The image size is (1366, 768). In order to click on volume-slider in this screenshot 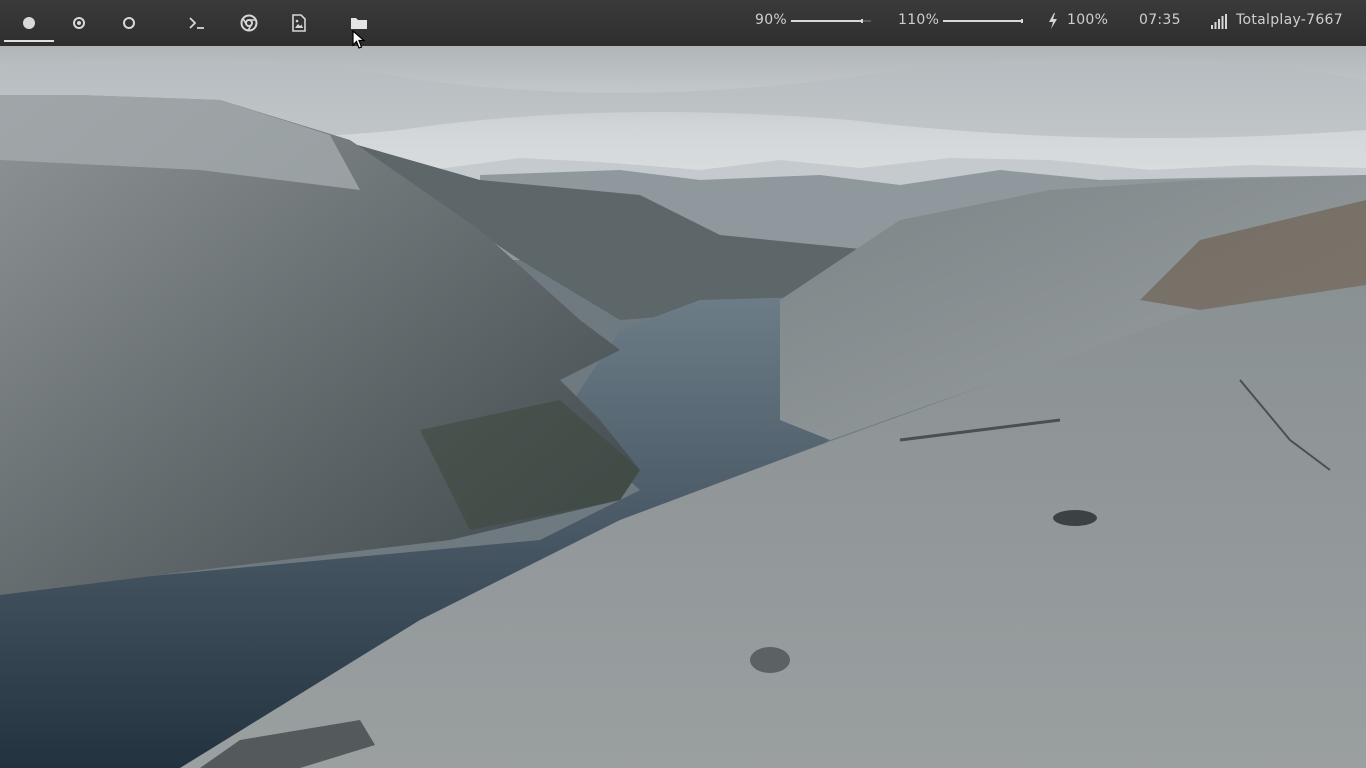, I will do `click(983, 21)`.